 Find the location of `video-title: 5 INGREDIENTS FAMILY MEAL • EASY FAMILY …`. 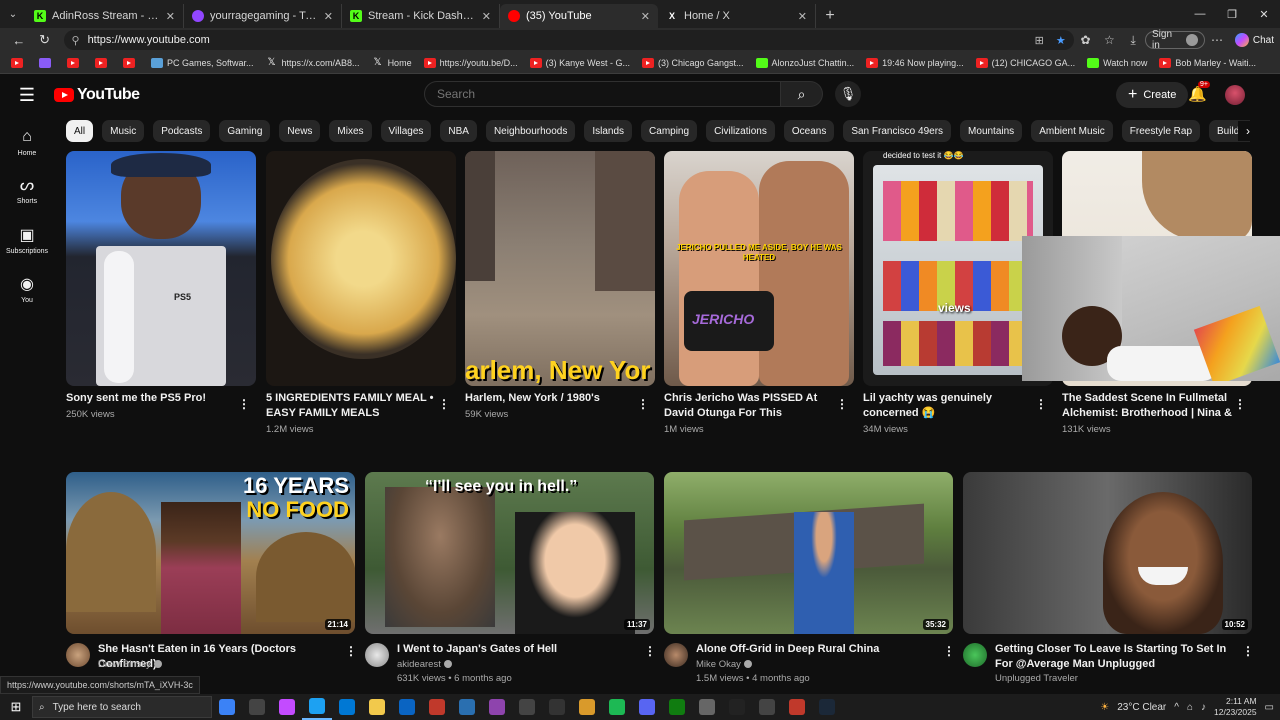

video-title: 5 INGREDIENTS FAMILY MEAL • EASY FAMILY … is located at coordinates (351, 406).